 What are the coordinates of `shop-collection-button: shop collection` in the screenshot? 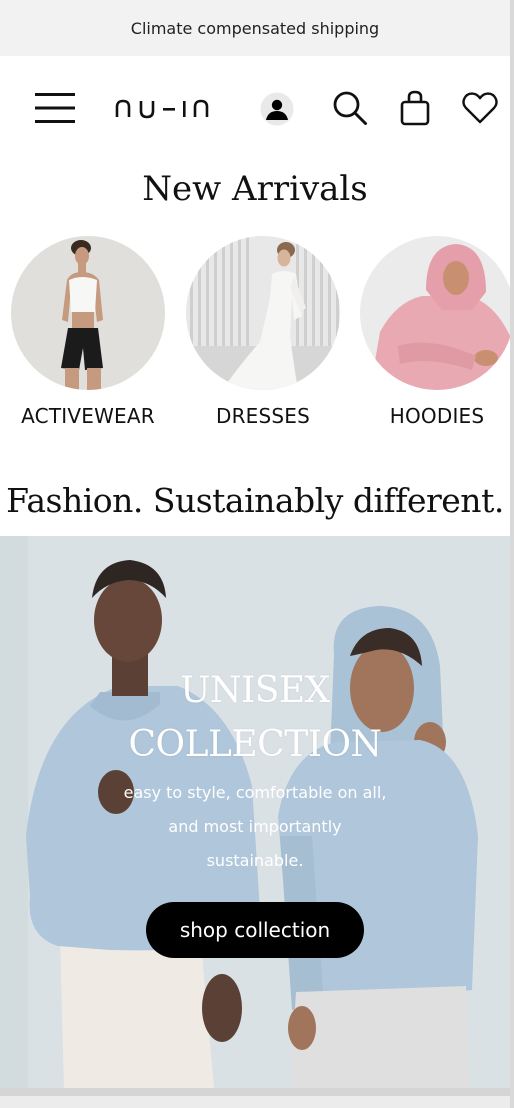 It's located at (255, 930).